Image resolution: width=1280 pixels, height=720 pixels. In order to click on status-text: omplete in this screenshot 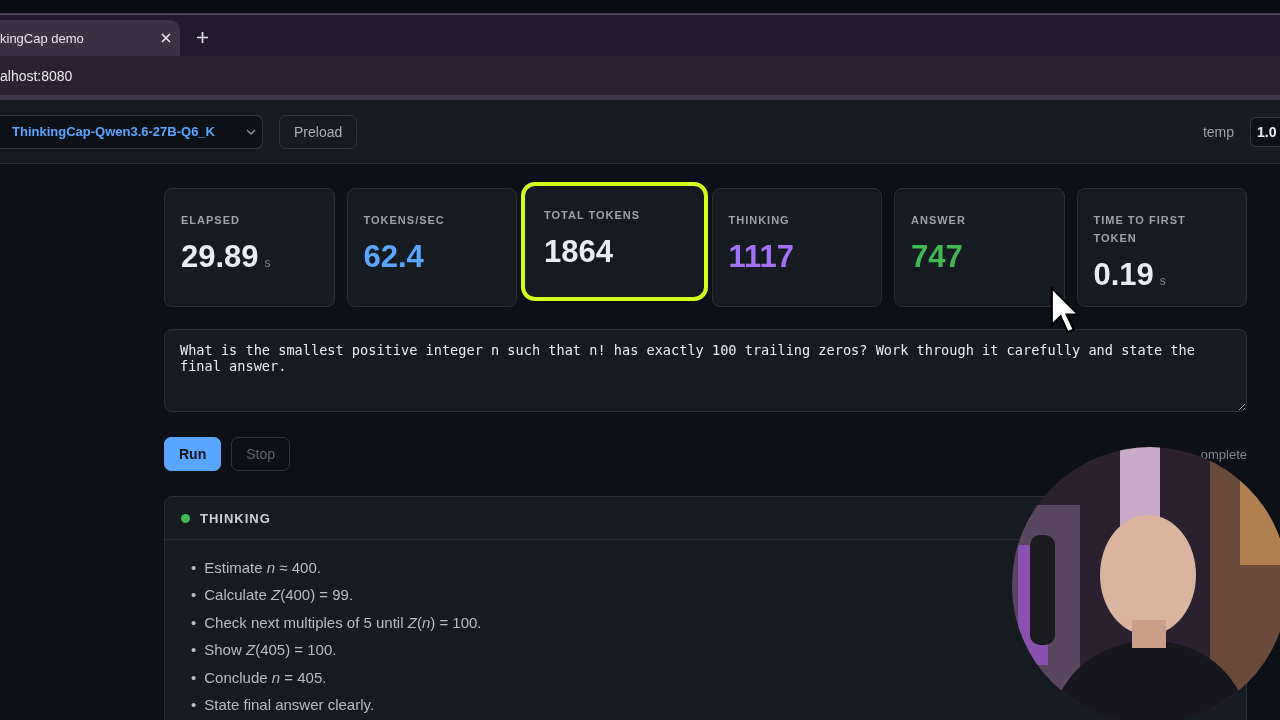, I will do `click(1223, 454)`.